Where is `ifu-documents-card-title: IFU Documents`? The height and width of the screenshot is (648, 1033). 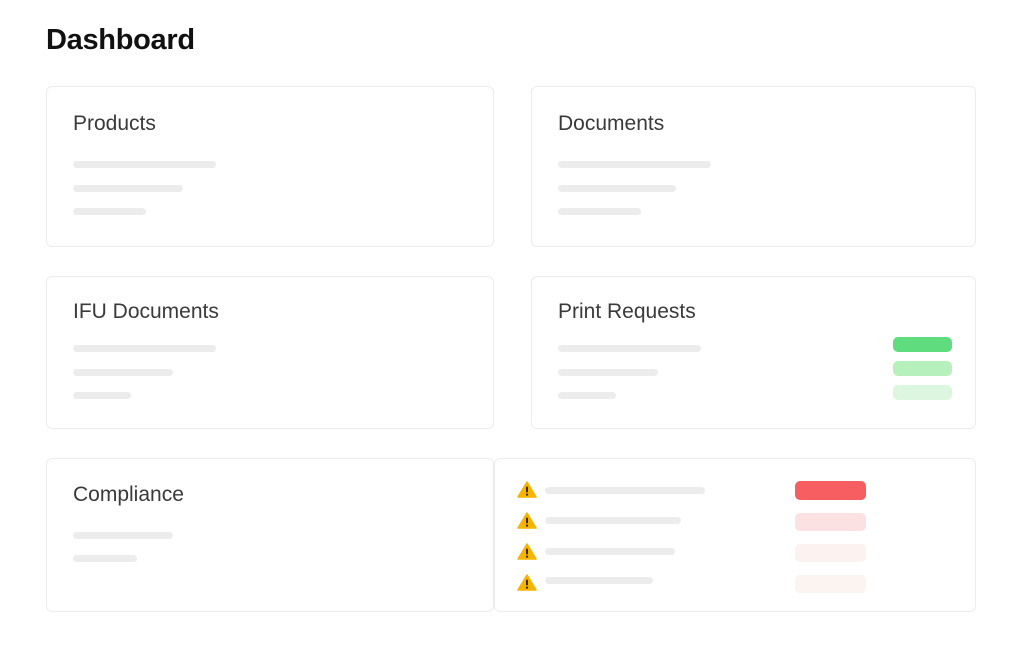 ifu-documents-card-title: IFU Documents is located at coordinates (146, 311).